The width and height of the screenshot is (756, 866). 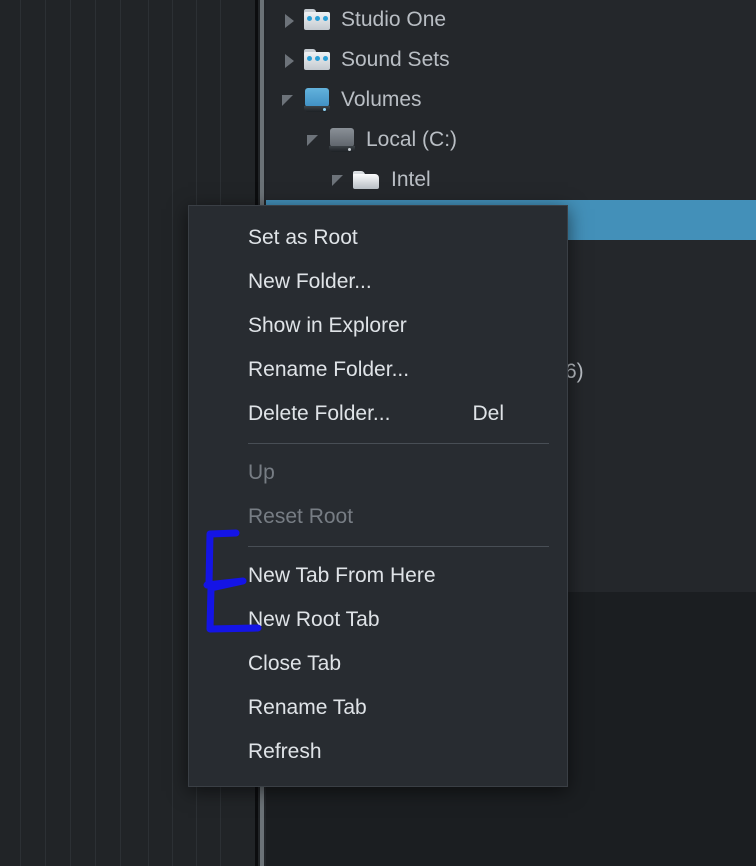 I want to click on tree-row: Sound Sets, so click(x=511, y=60).